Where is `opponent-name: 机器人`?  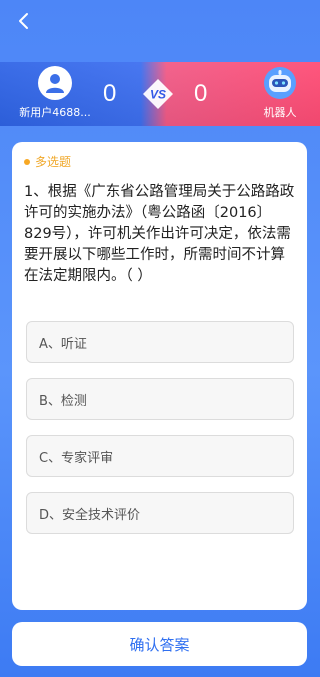
opponent-name: 机器人 is located at coordinates (280, 112).